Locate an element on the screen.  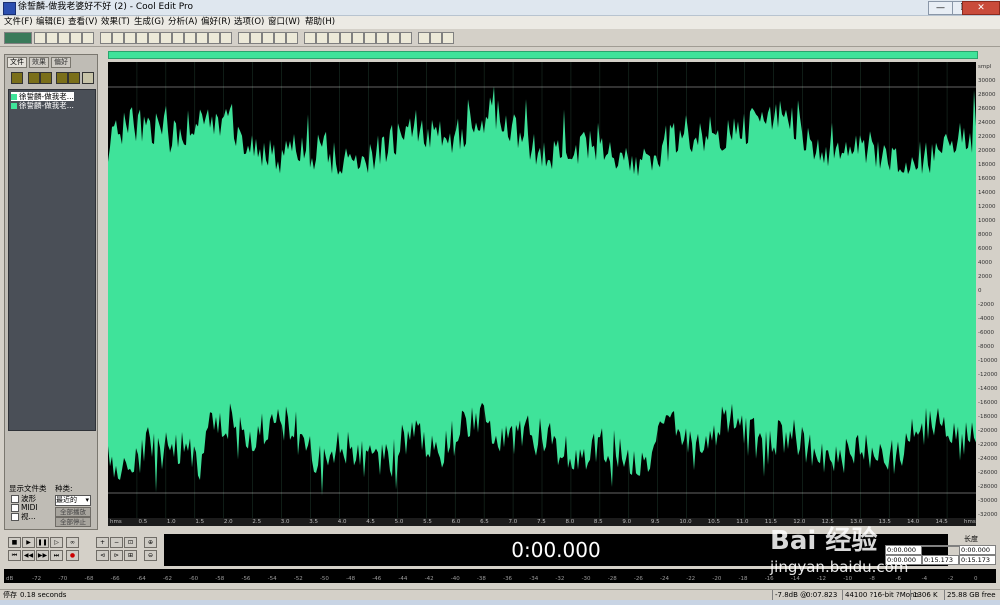
tab-files: 文件 is located at coordinates (17, 62).